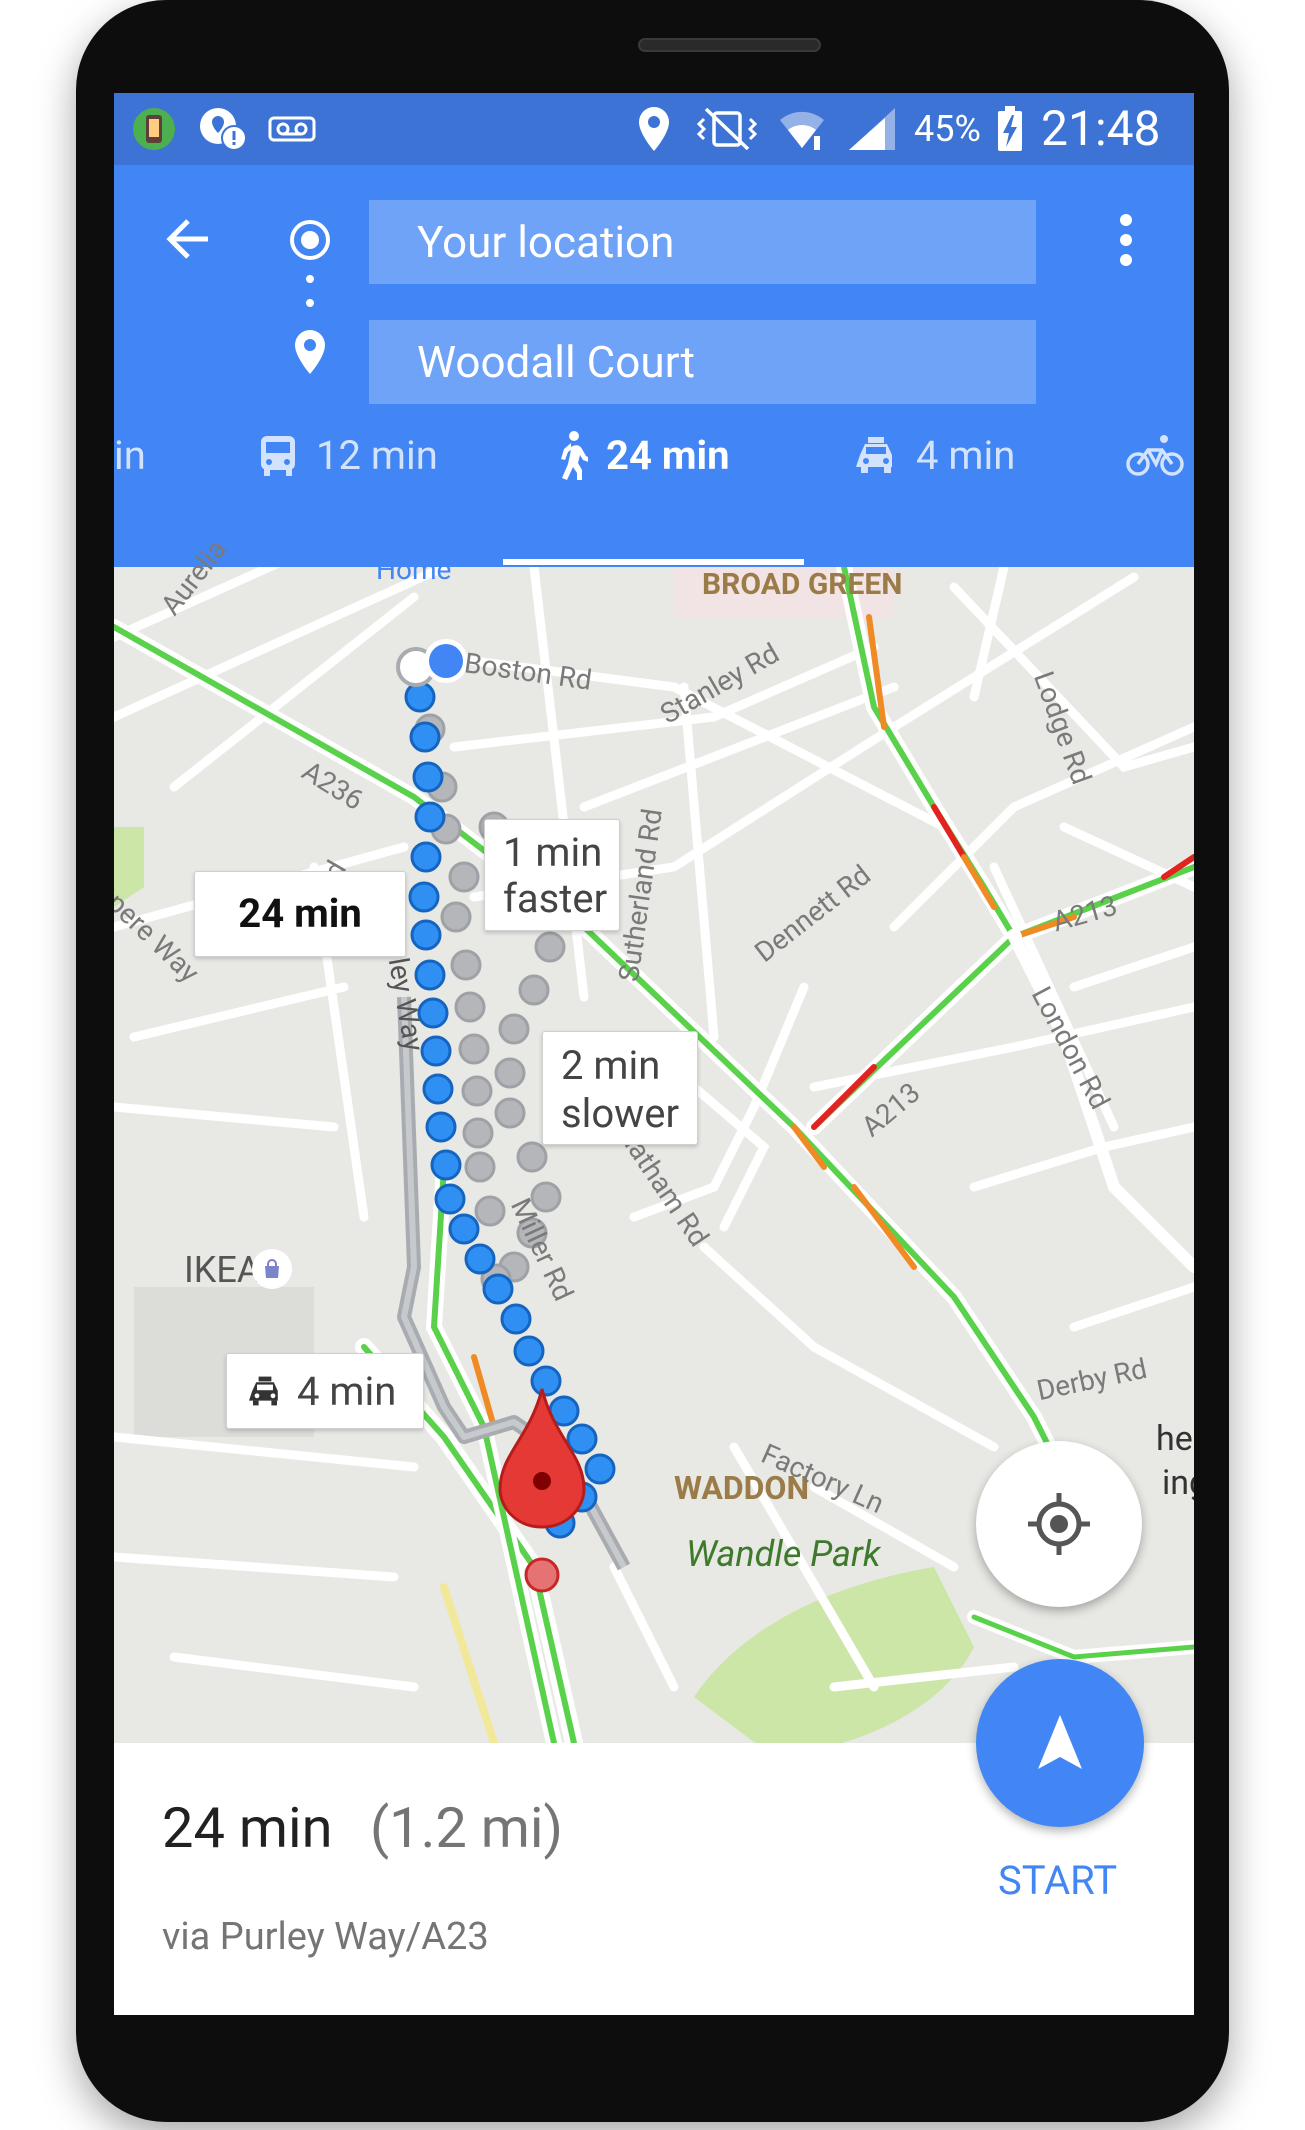 The image size is (1305, 2130). Describe the element at coordinates (1057, 1880) in the screenshot. I see `start-label: START` at that location.